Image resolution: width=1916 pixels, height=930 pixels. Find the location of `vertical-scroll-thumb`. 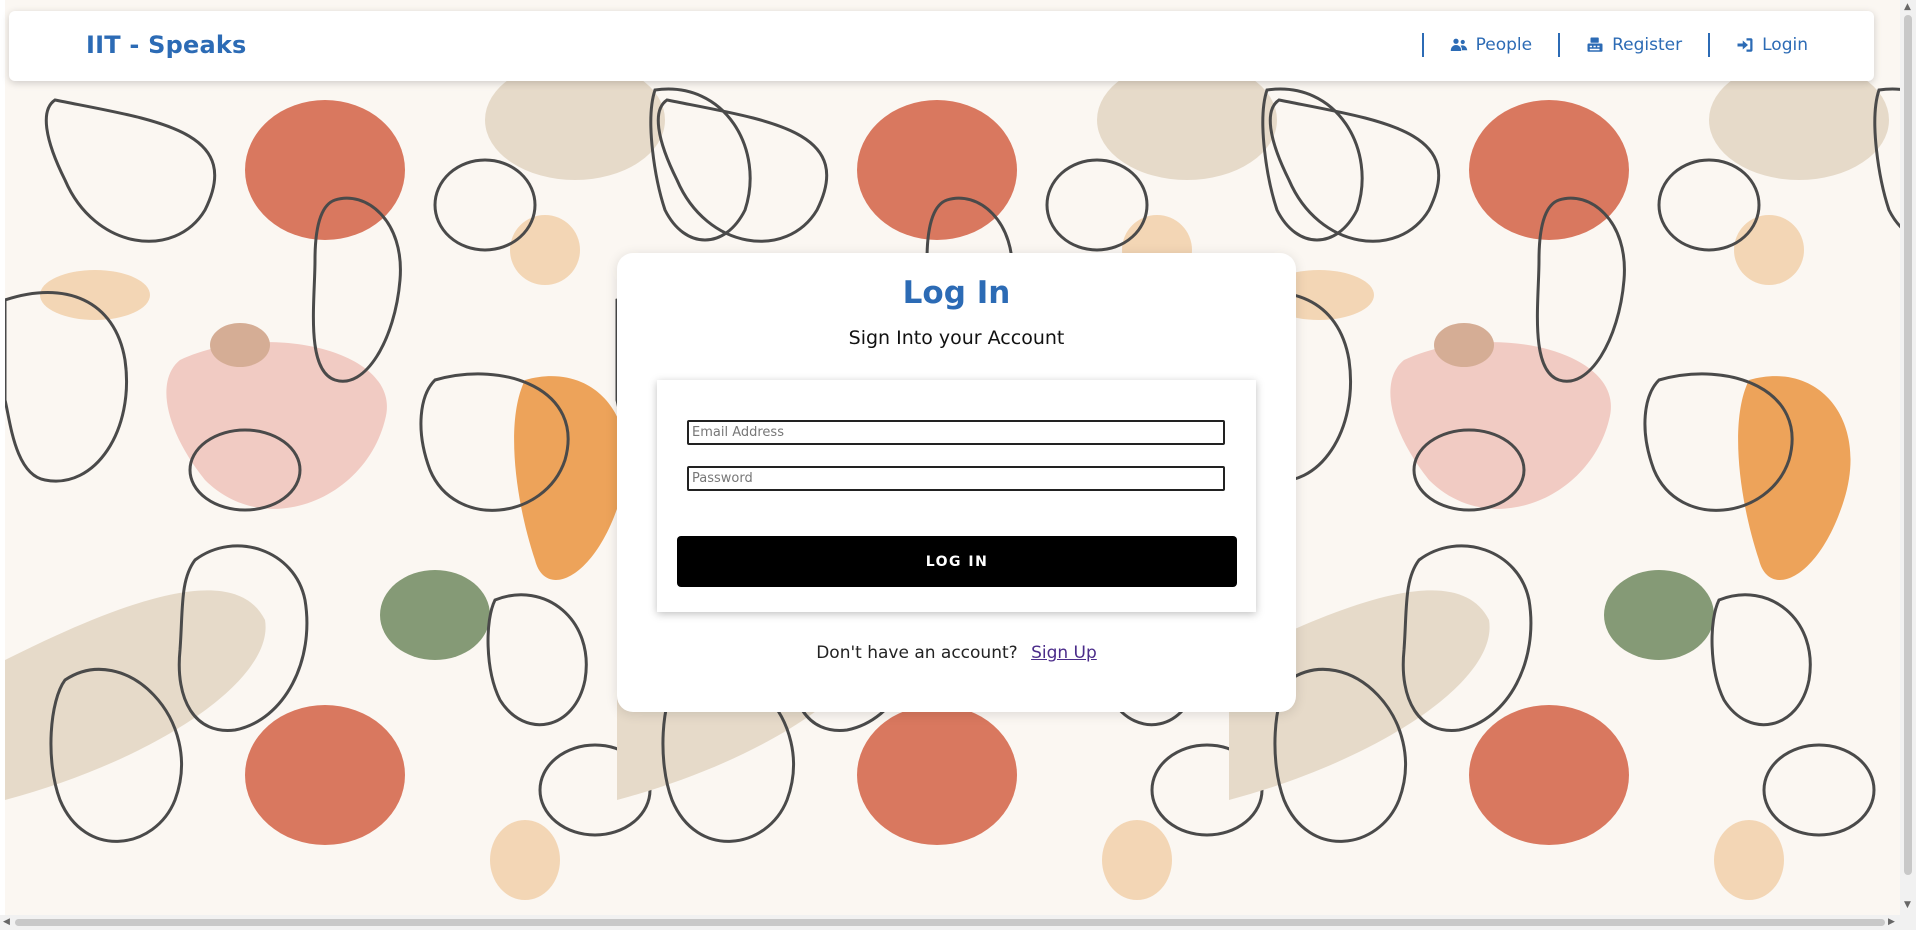

vertical-scroll-thumb is located at coordinates (1908, 445).